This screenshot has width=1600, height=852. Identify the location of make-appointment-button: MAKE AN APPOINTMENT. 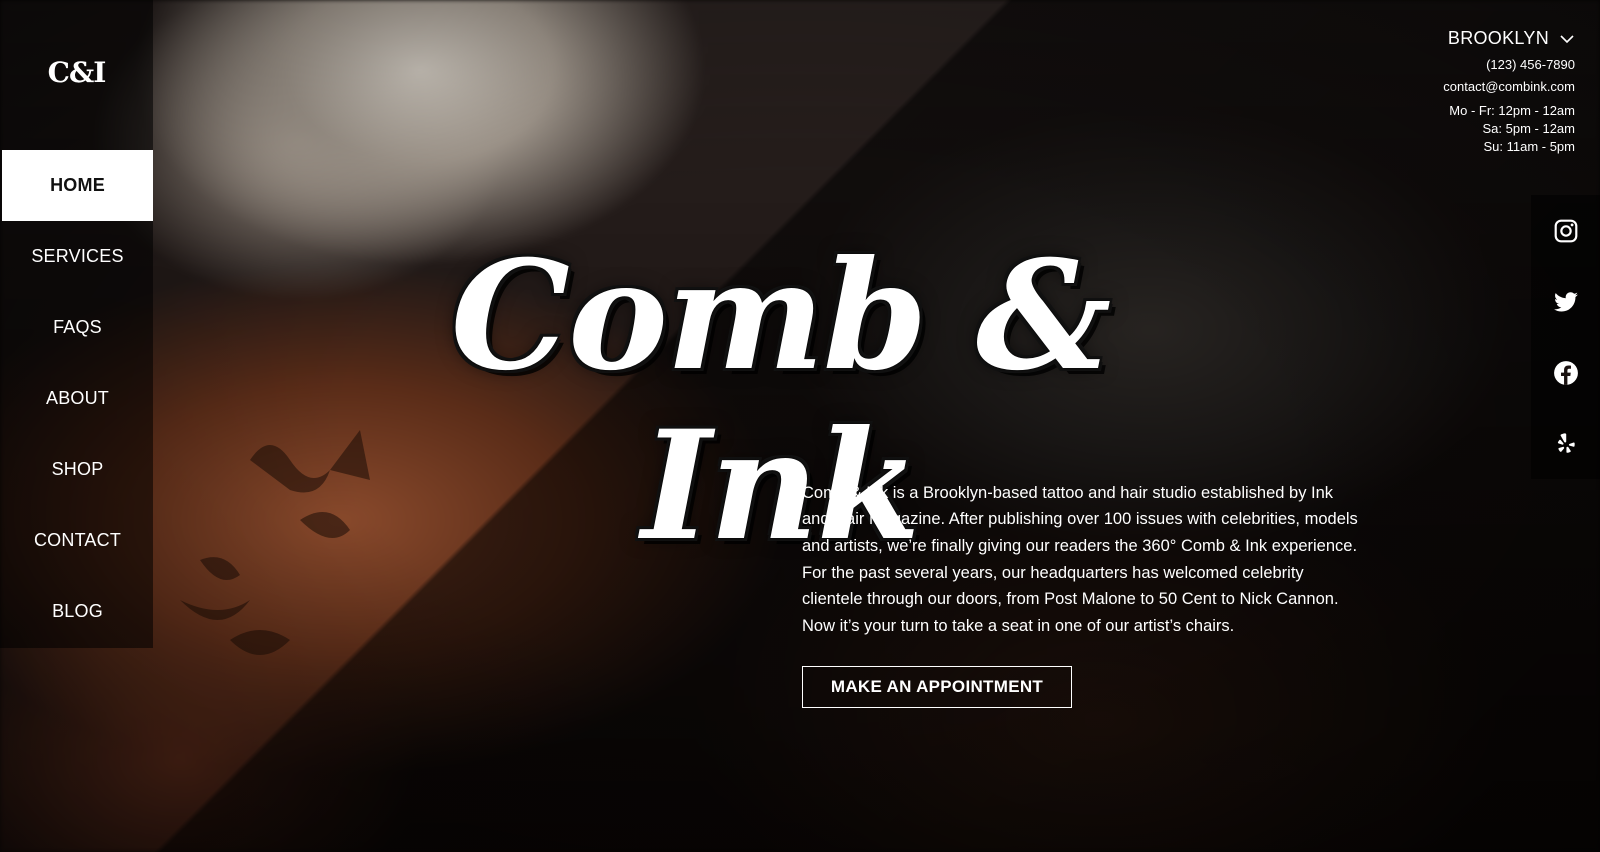
(937, 687).